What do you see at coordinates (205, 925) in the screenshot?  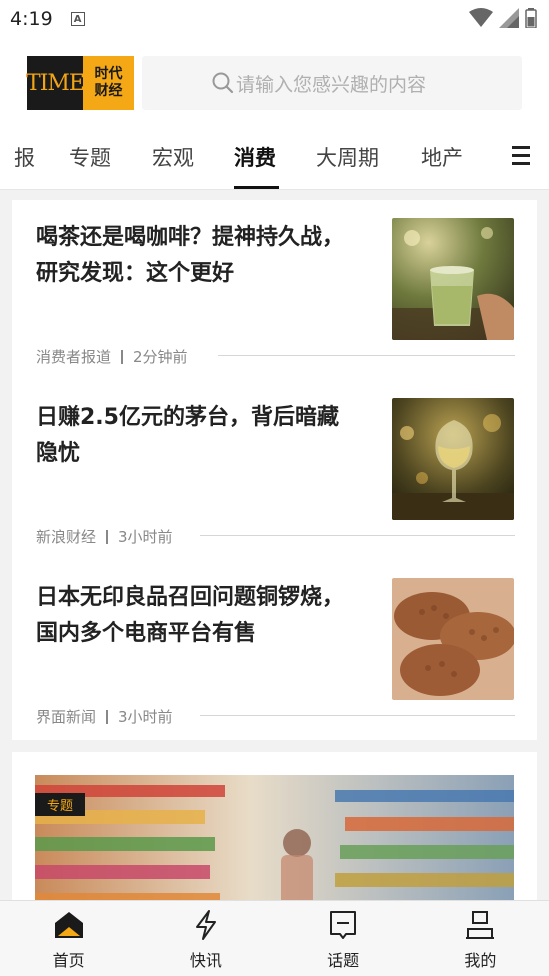 I see `lightning-icon` at bounding box center [205, 925].